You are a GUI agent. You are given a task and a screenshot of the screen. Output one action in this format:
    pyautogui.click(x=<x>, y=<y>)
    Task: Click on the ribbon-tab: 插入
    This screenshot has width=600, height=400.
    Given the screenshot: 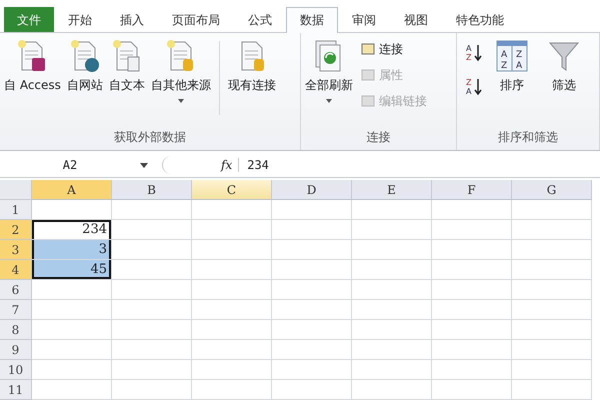 What is the action you would take?
    pyautogui.click(x=132, y=19)
    